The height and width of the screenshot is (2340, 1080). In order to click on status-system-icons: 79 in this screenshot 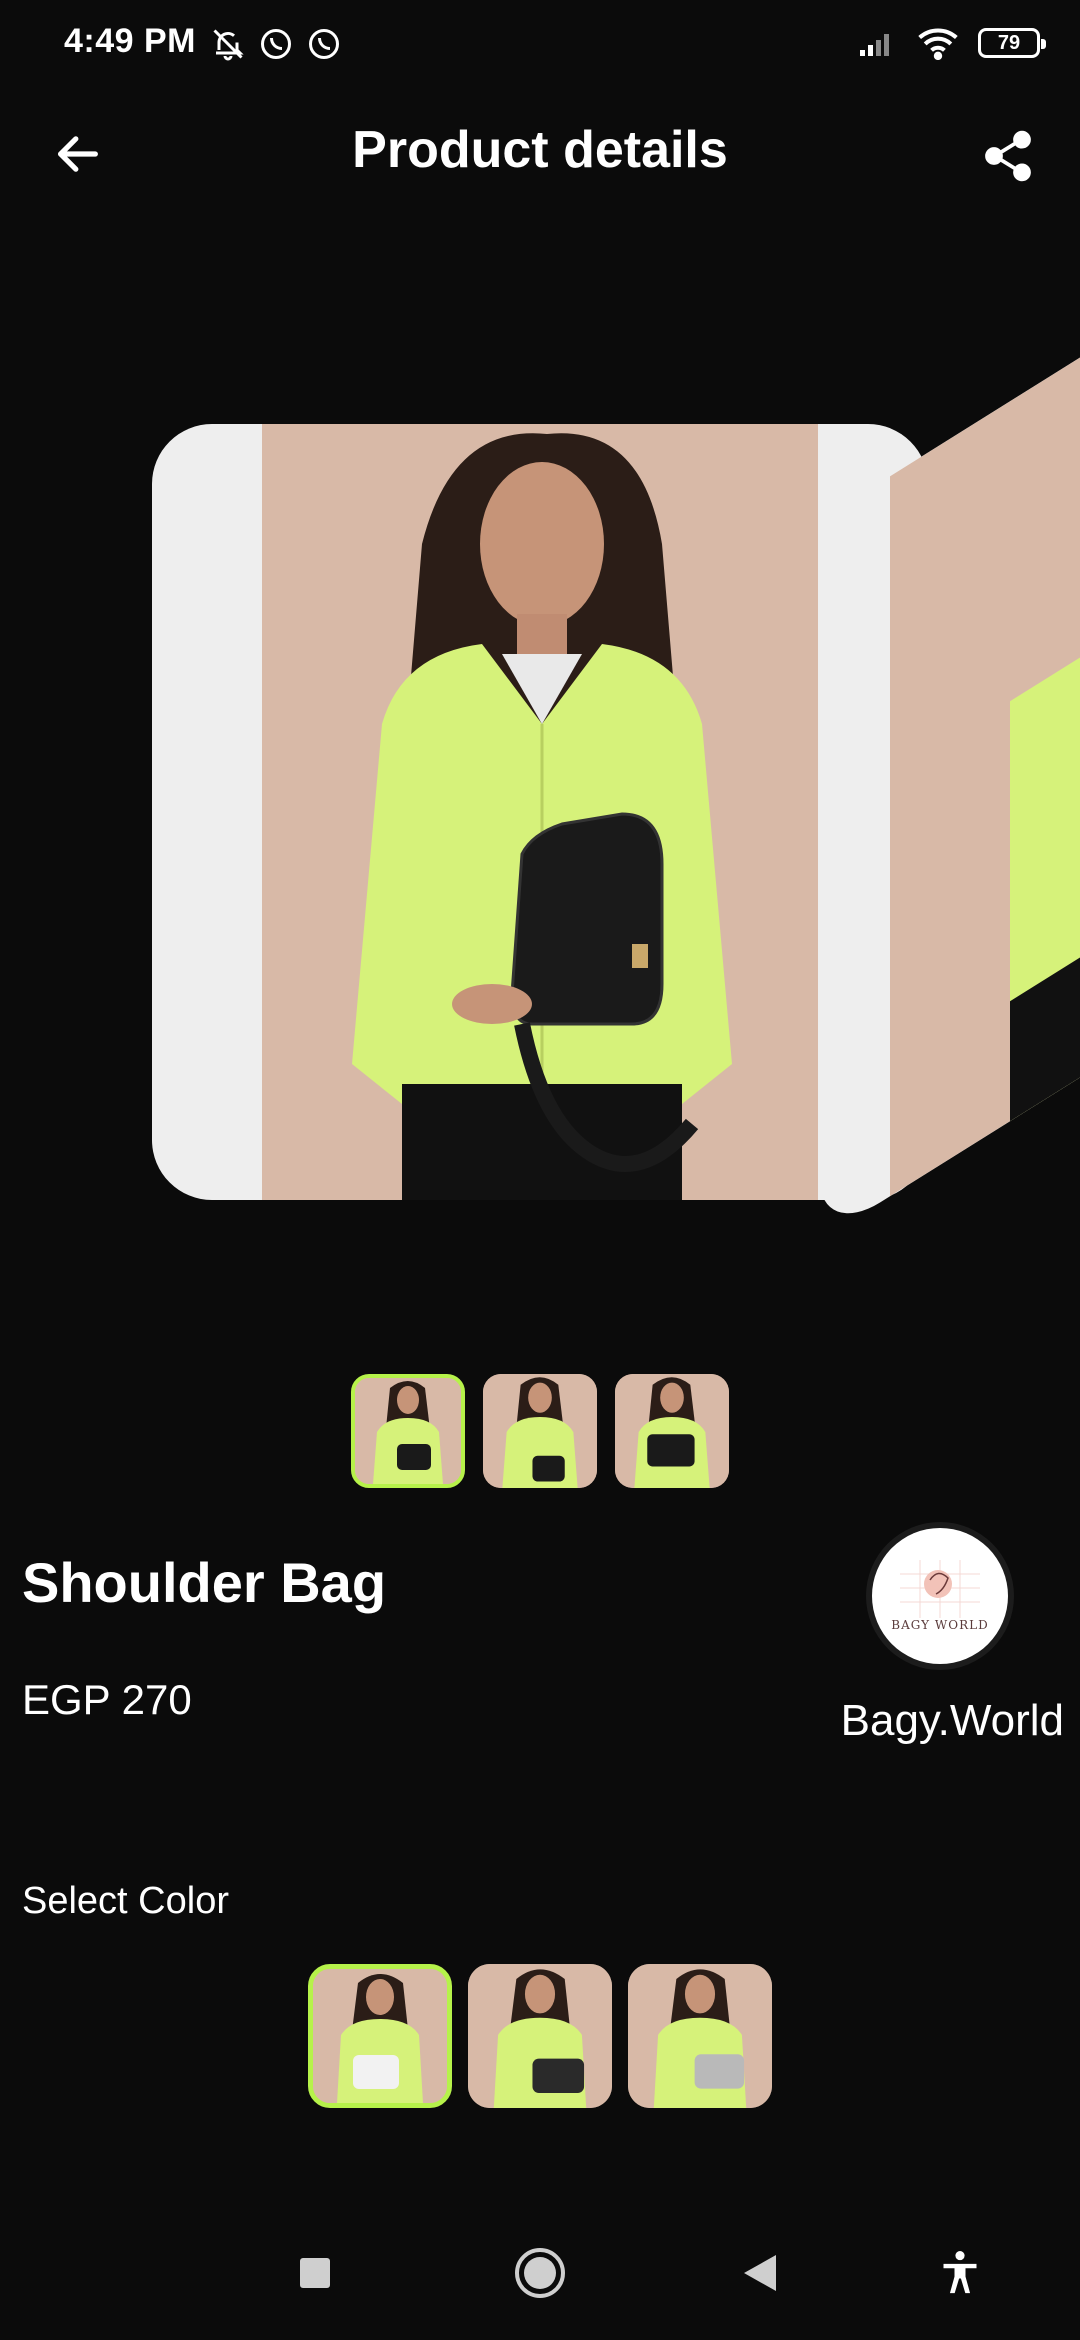, I will do `click(952, 43)`.